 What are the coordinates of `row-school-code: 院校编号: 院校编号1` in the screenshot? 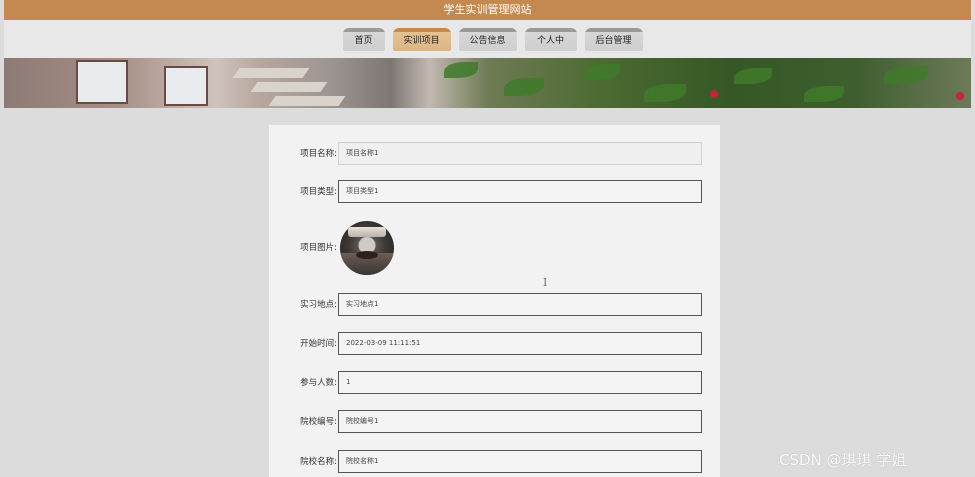 It's located at (494, 422).